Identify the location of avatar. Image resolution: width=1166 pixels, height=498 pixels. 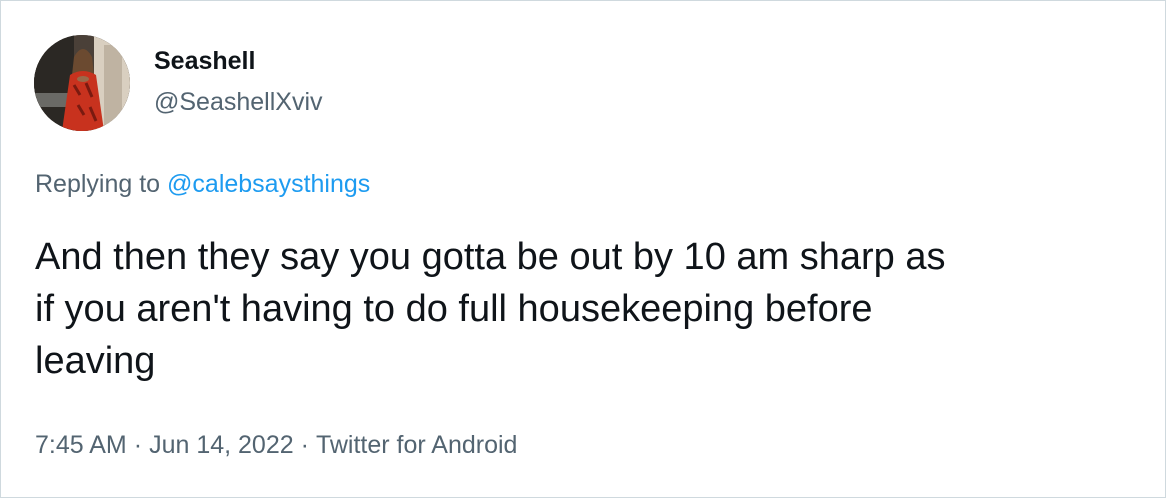
(82, 83).